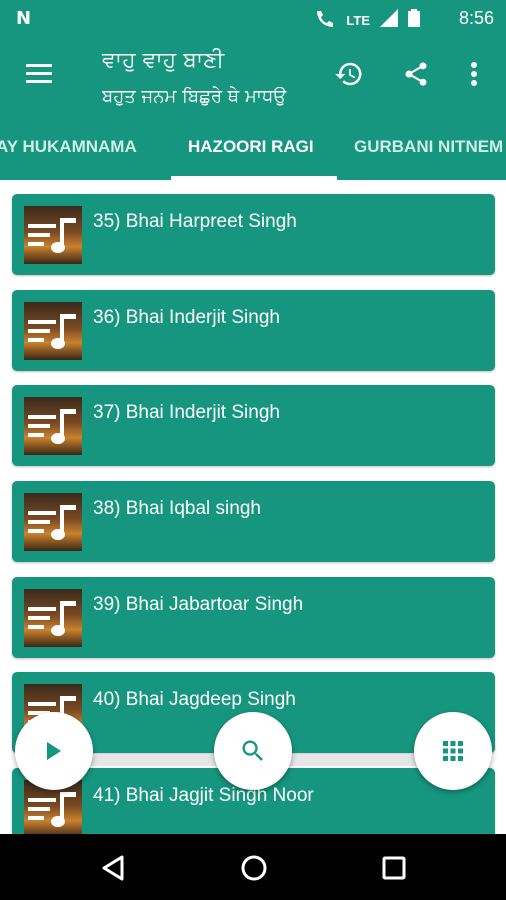 This screenshot has height=900, width=506. Describe the element at coordinates (358, 20) in the screenshot. I see `network-type-label: LTE` at that location.